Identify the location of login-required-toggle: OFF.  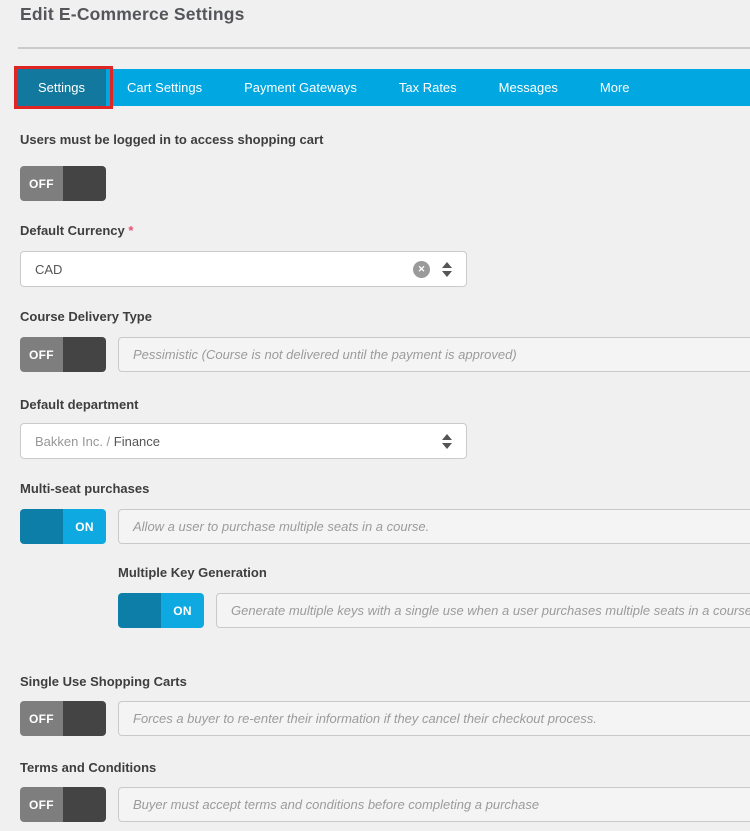
(63, 183).